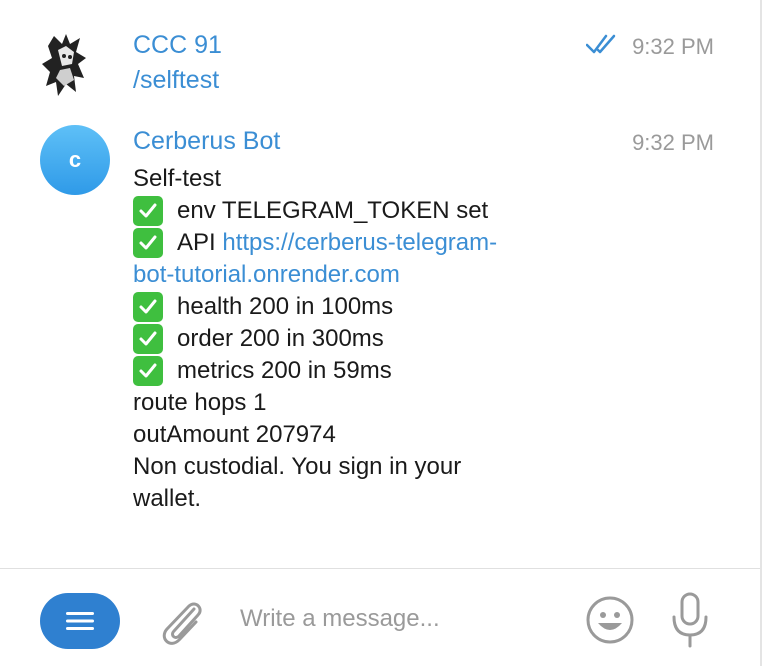 The image size is (762, 667). What do you see at coordinates (167, 498) in the screenshot?
I see `message-line: wallet.` at bounding box center [167, 498].